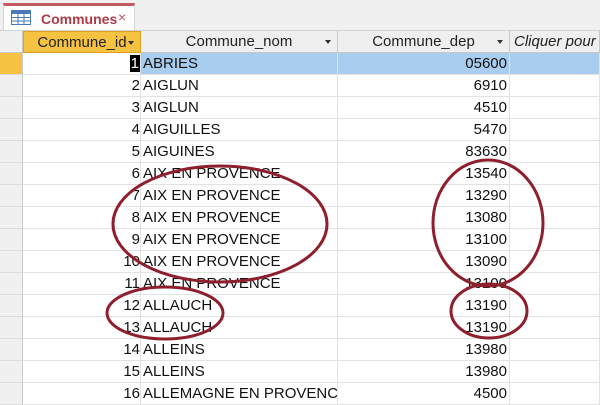 This screenshot has width=600, height=405. I want to click on table-row: 14 ALLEINS 13980, so click(300, 350).